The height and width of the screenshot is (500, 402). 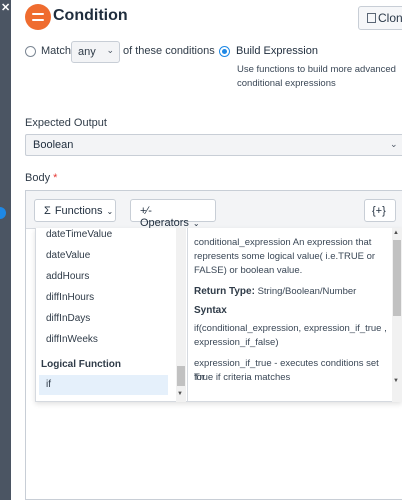 I want to click on clone-button: Clon, so click(x=380, y=18).